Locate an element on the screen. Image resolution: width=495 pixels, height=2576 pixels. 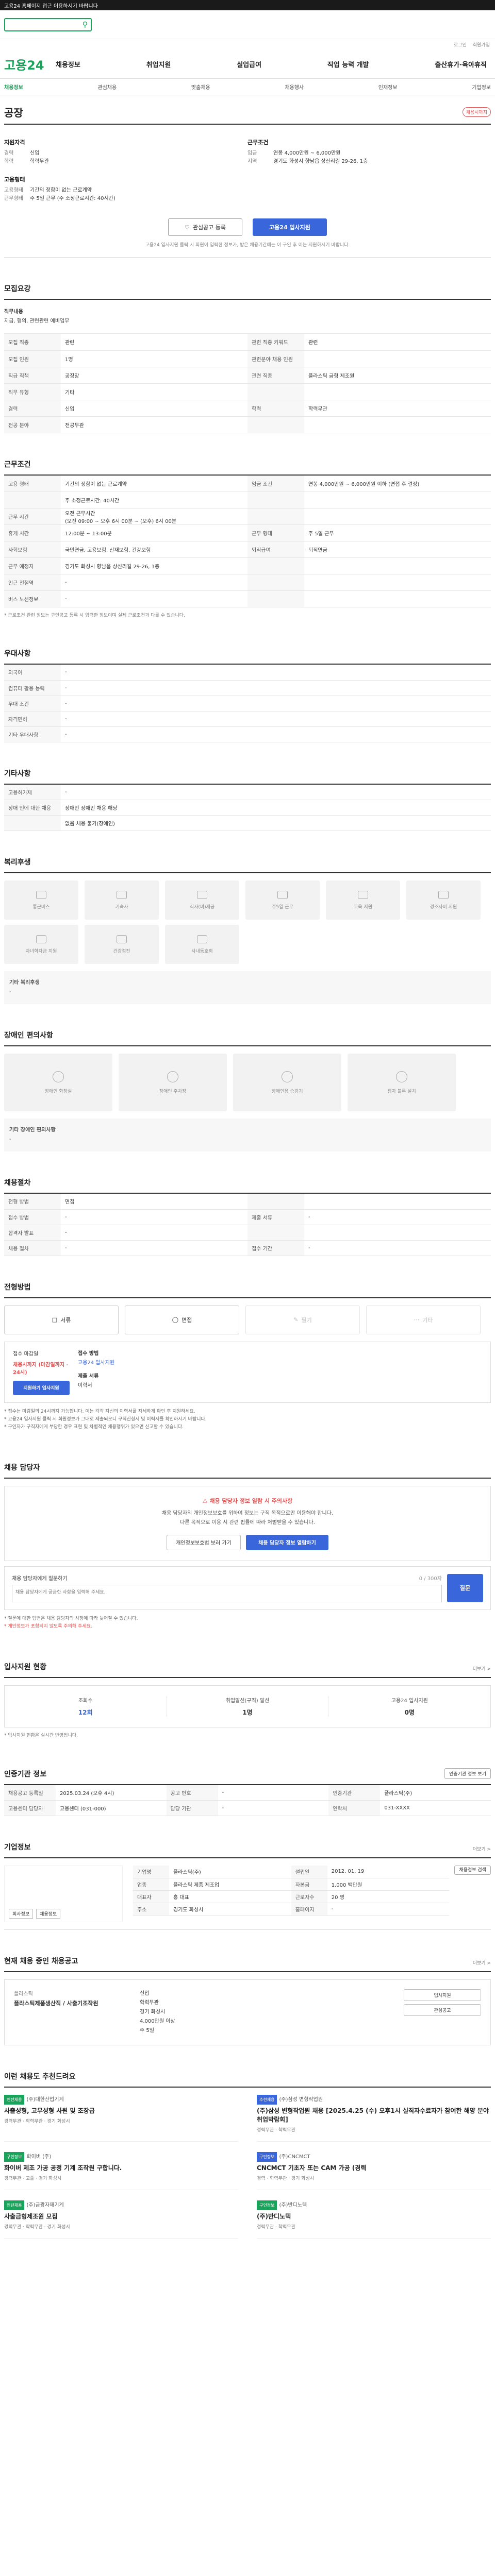
gnb-item-unemployment-benefit: 실업급여 is located at coordinates (249, 64).